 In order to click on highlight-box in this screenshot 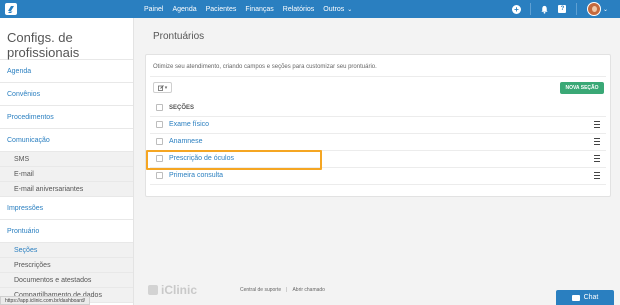, I will do `click(234, 160)`.